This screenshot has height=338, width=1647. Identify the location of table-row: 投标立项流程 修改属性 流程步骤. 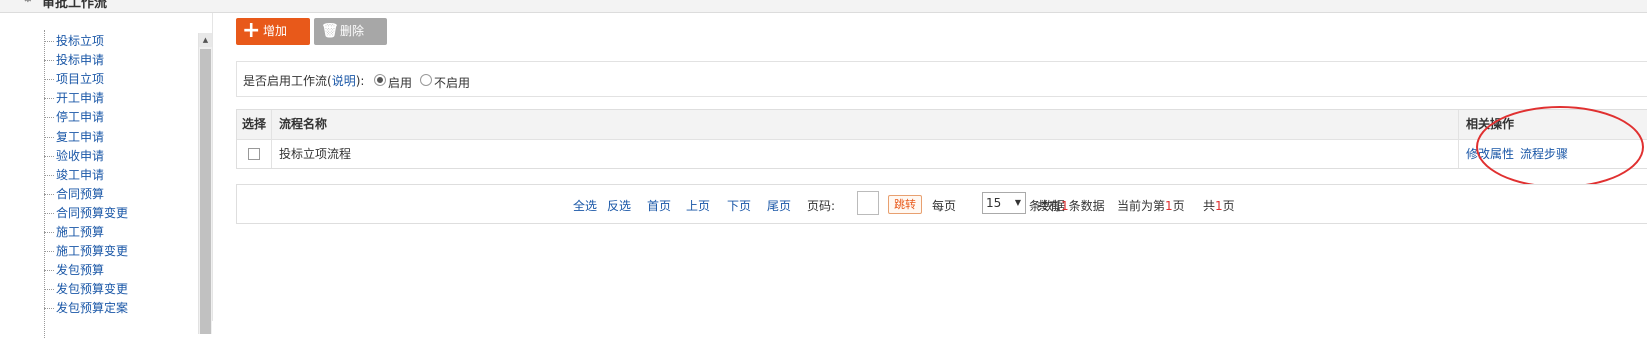
(942, 154).